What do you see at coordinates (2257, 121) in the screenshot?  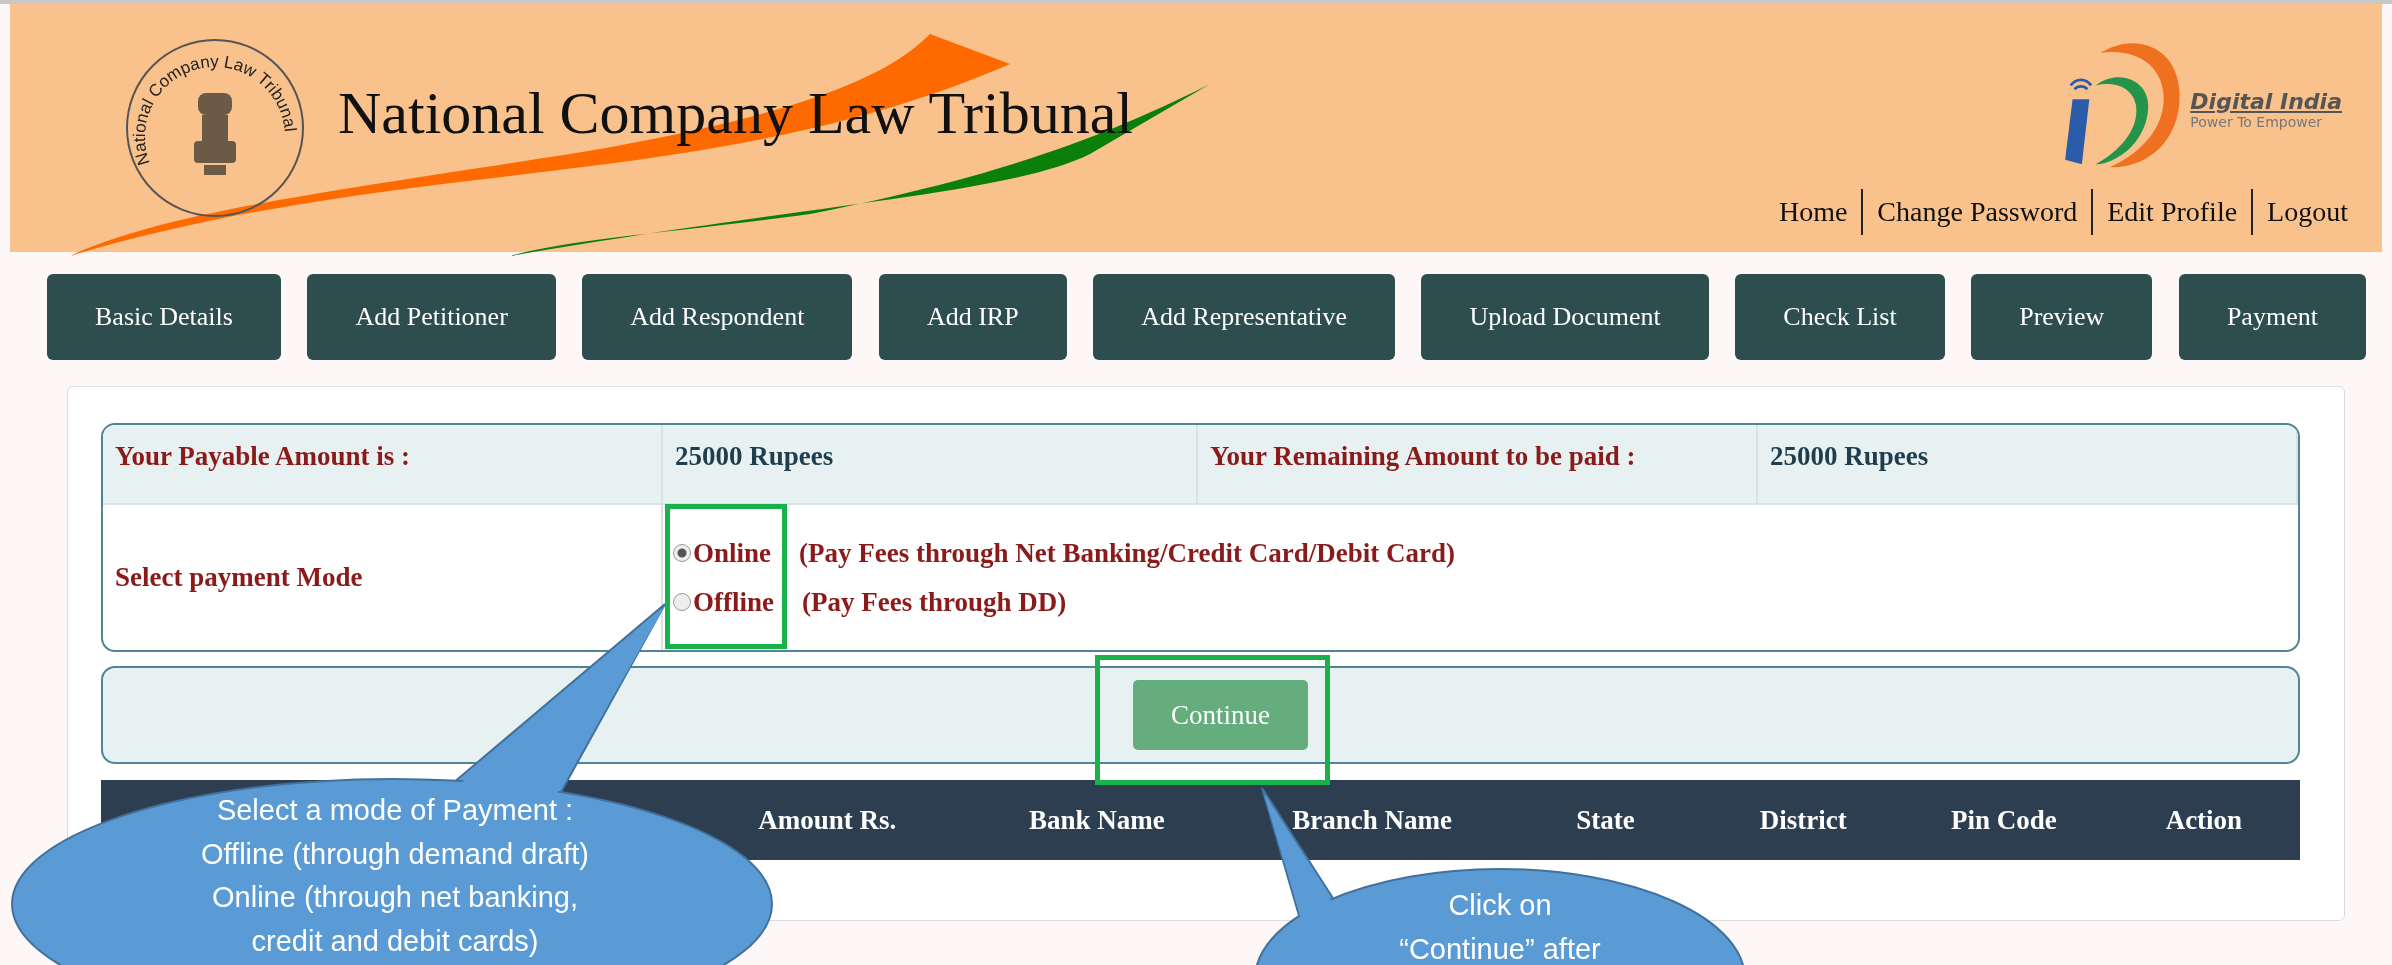 I see `logo-tagline: Power To Empower` at bounding box center [2257, 121].